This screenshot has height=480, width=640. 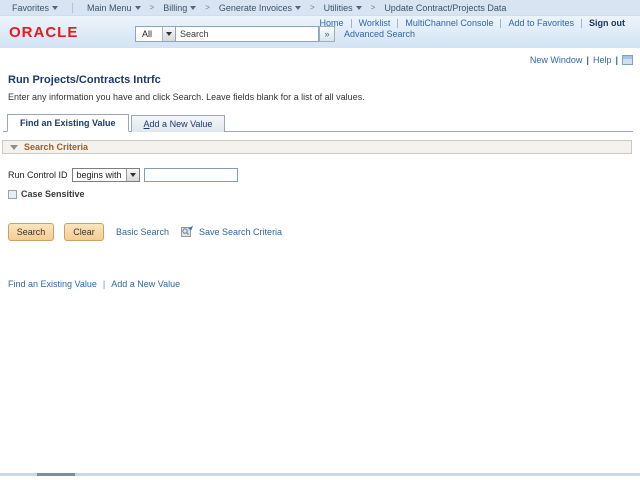 What do you see at coordinates (56, 474) in the screenshot?
I see `horizontal-scrollbar-thumb` at bounding box center [56, 474].